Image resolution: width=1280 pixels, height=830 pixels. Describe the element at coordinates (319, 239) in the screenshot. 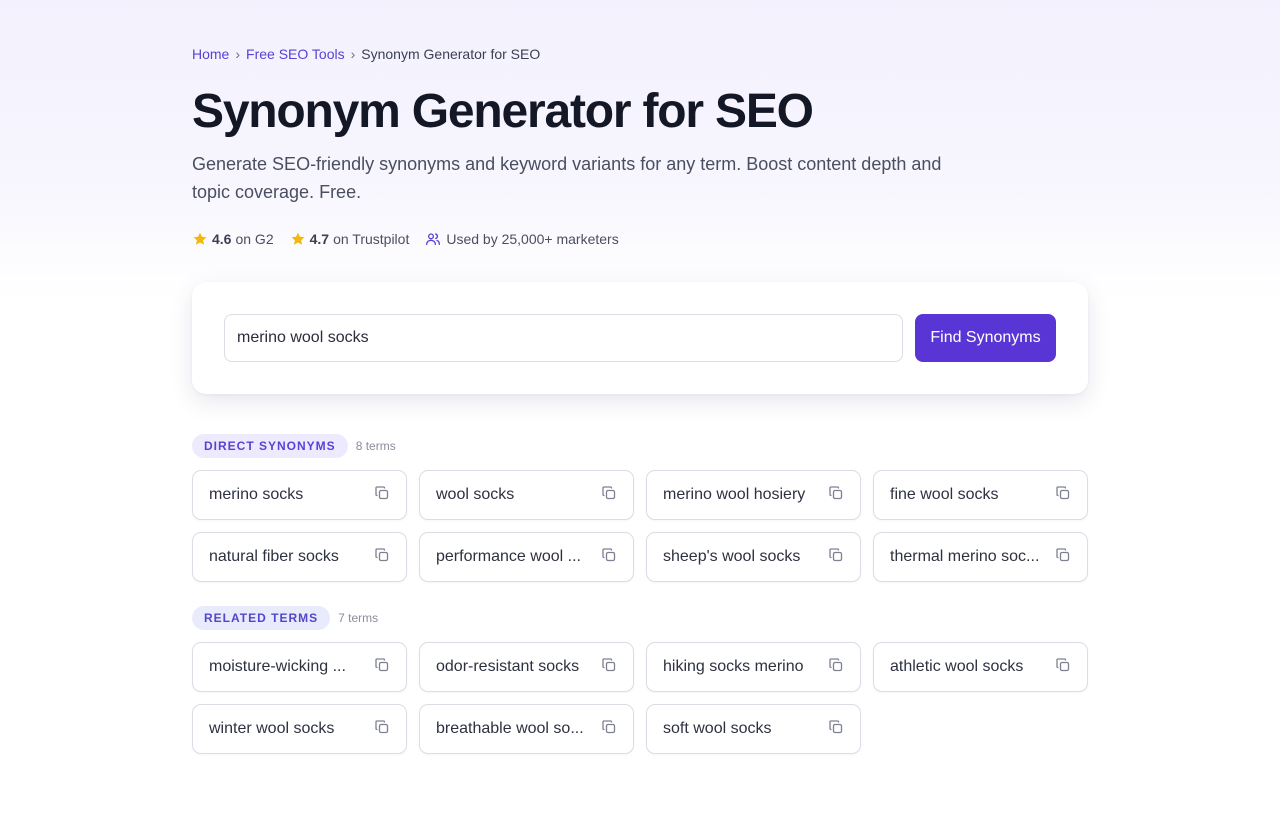

I see `trustpilot-score: 4.7` at that location.